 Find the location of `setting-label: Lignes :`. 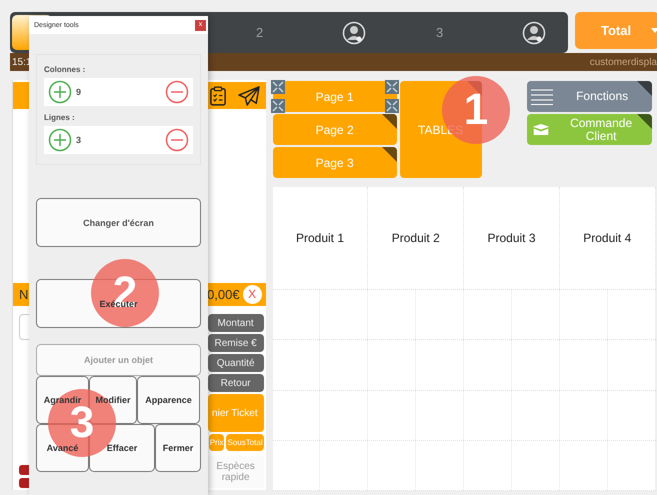

setting-label: Lignes : is located at coordinates (60, 117).